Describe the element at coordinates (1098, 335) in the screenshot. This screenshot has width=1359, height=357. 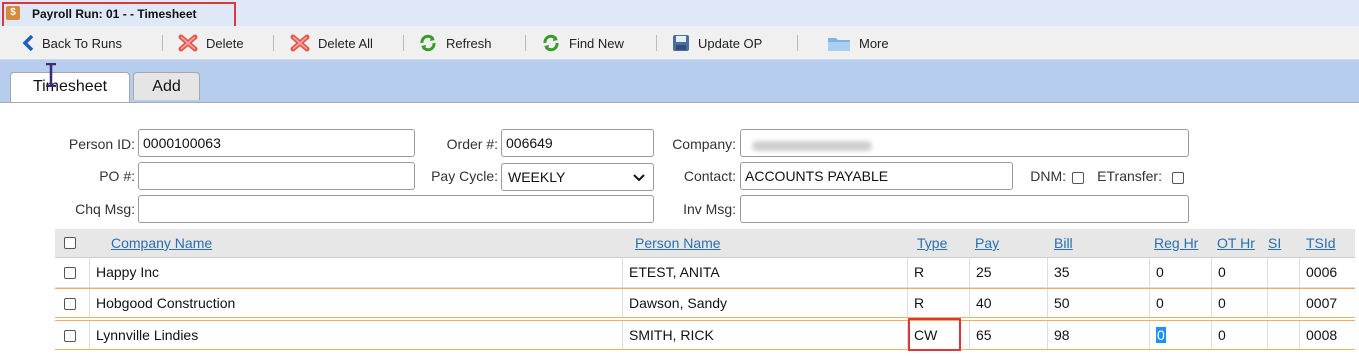
I see `cell-bill: 98` at that location.